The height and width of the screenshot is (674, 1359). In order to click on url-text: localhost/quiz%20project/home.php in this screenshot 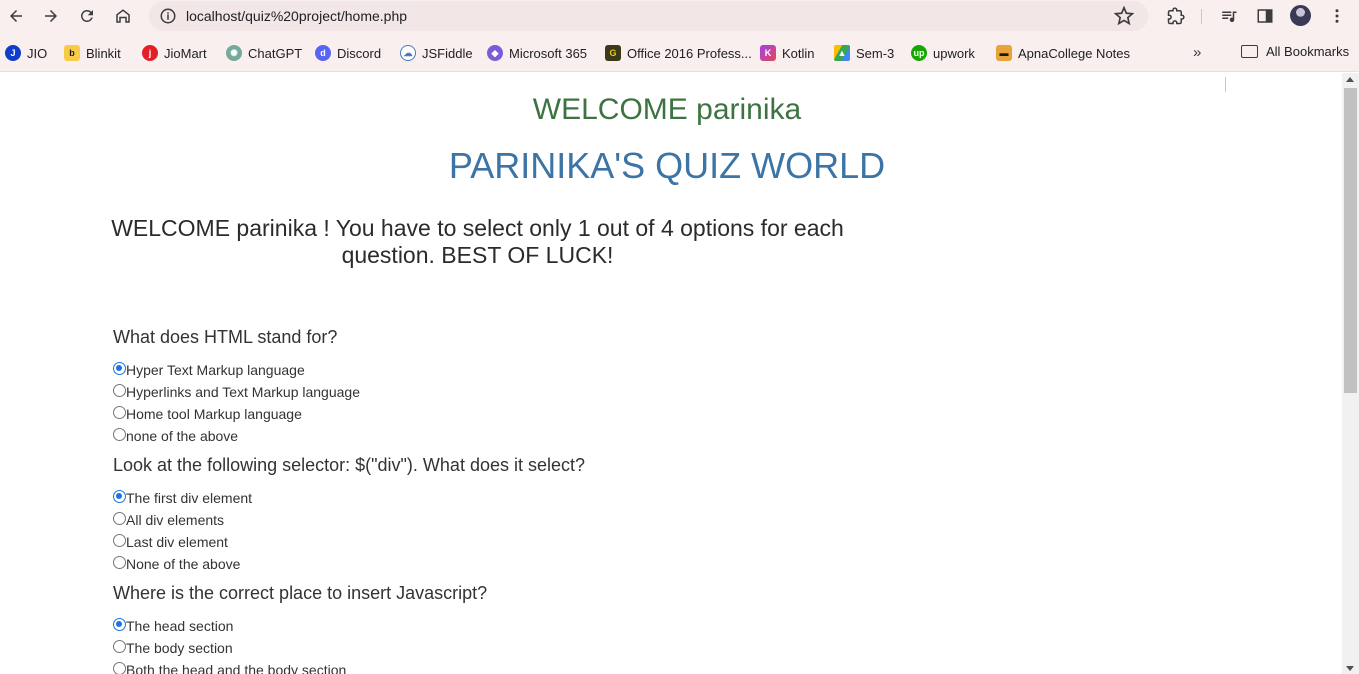, I will do `click(296, 16)`.